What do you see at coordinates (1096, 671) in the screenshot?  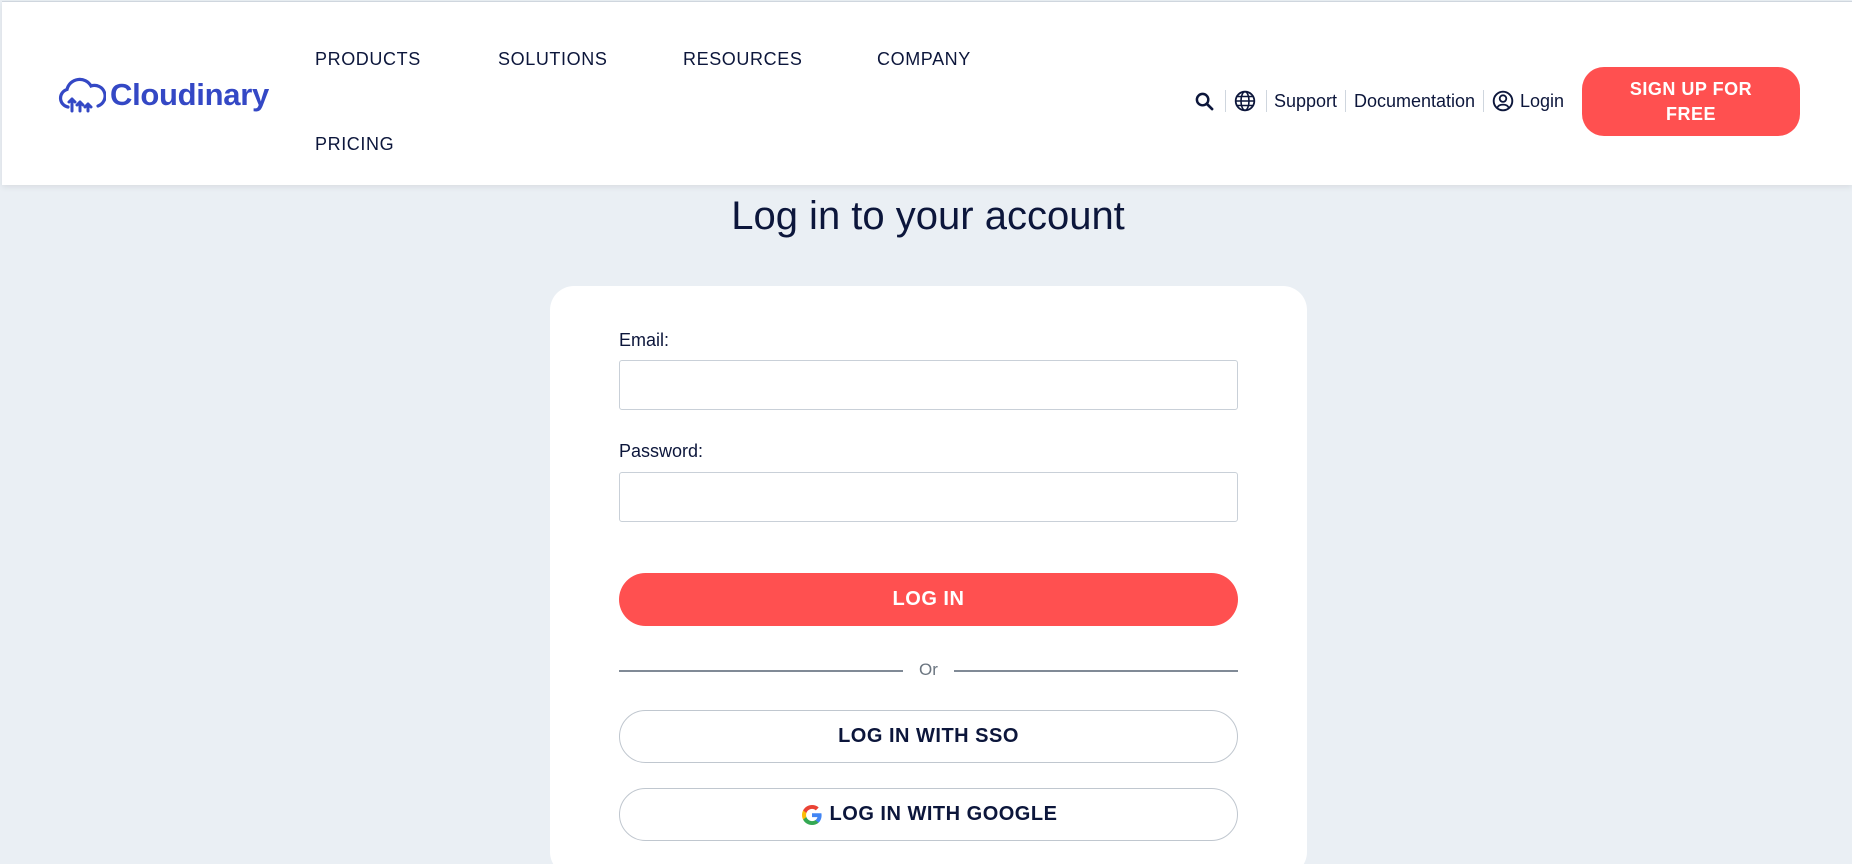 I see `divider-line-right` at bounding box center [1096, 671].